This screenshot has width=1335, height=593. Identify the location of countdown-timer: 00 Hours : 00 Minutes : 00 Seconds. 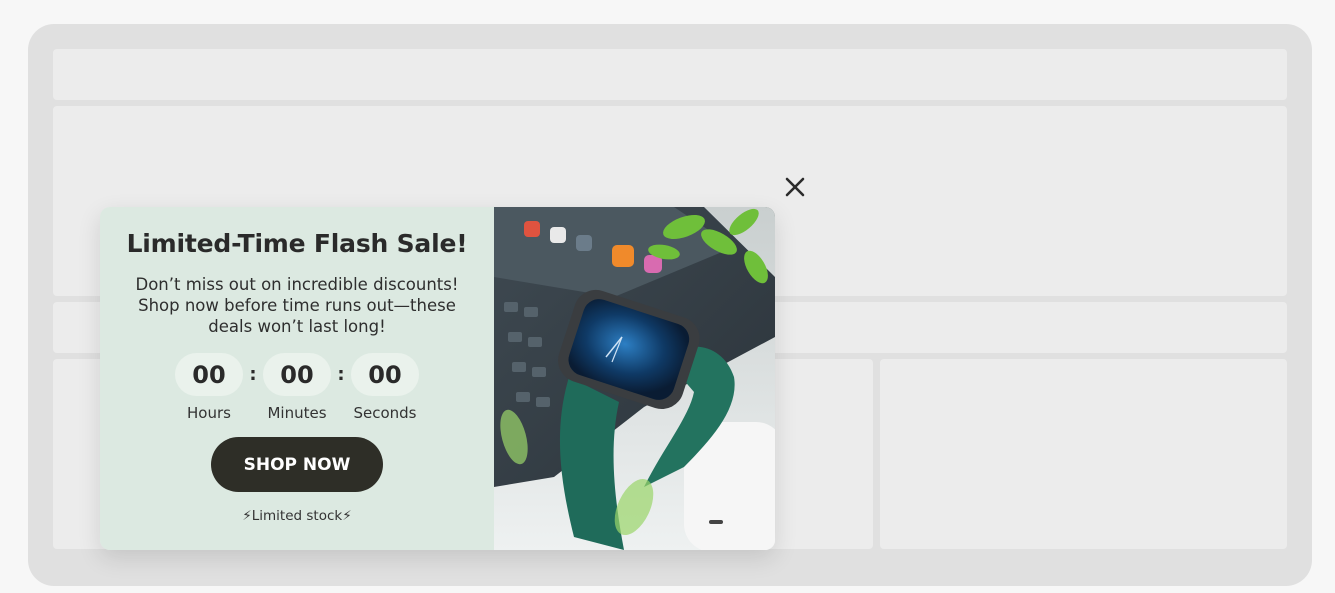
(297, 387).